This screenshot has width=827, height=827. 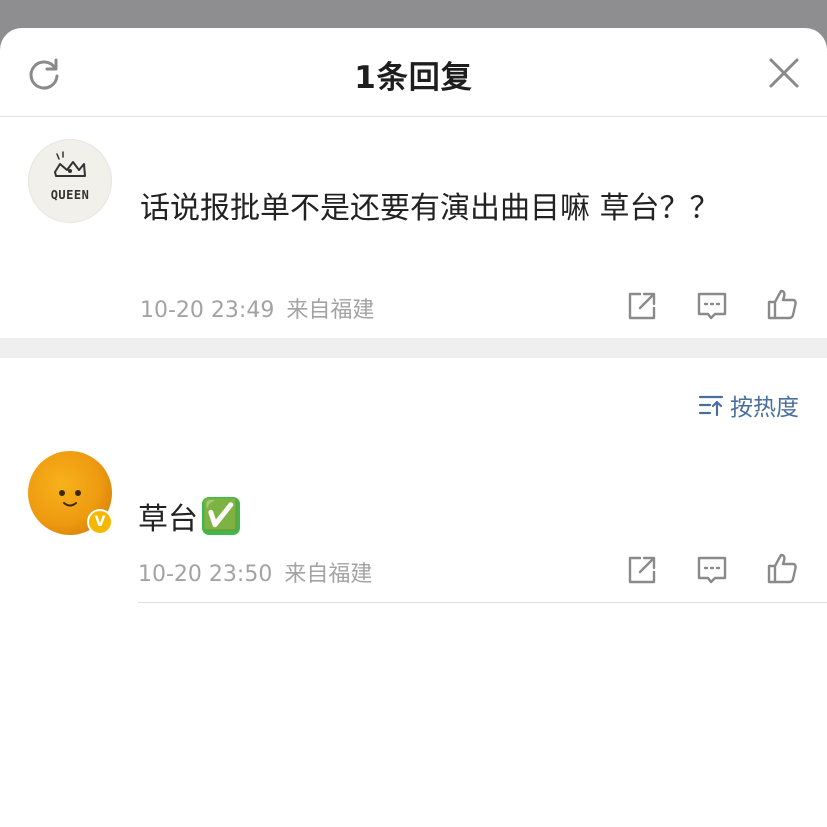 What do you see at coordinates (413, 78) in the screenshot?
I see `page-title: 1条回复` at bounding box center [413, 78].